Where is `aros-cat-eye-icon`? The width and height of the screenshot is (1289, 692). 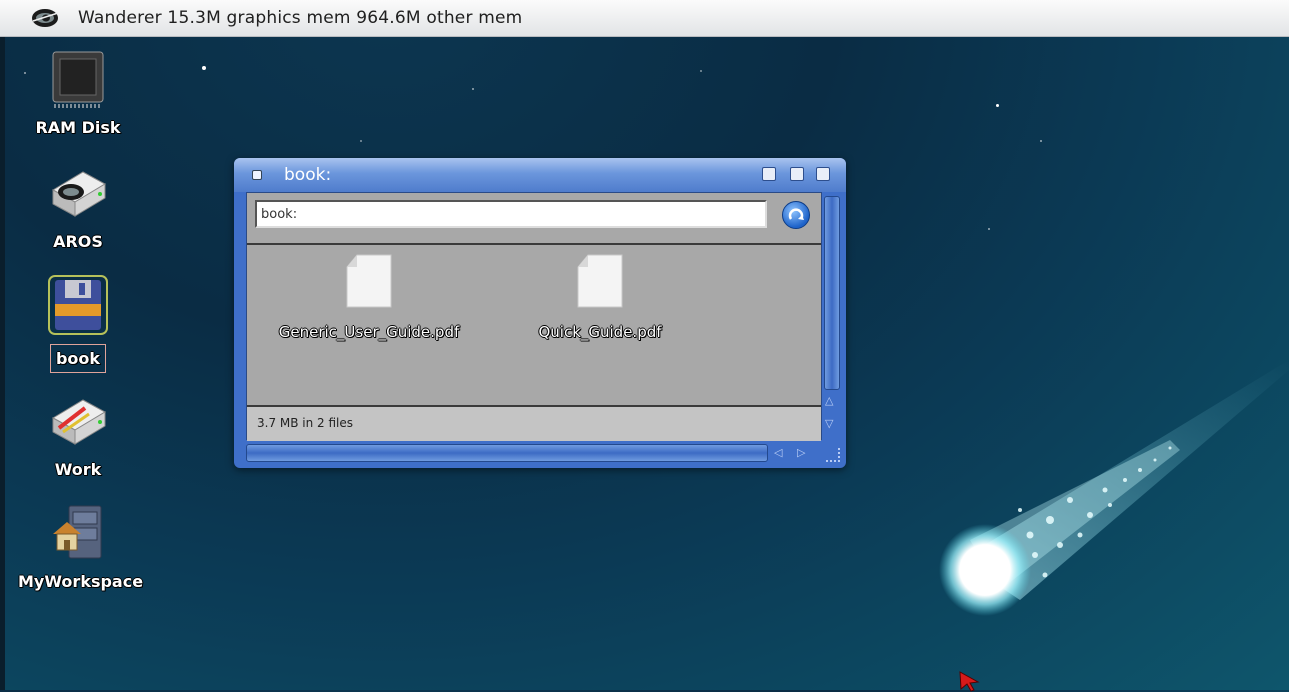 aros-cat-eye-icon is located at coordinates (45, 18).